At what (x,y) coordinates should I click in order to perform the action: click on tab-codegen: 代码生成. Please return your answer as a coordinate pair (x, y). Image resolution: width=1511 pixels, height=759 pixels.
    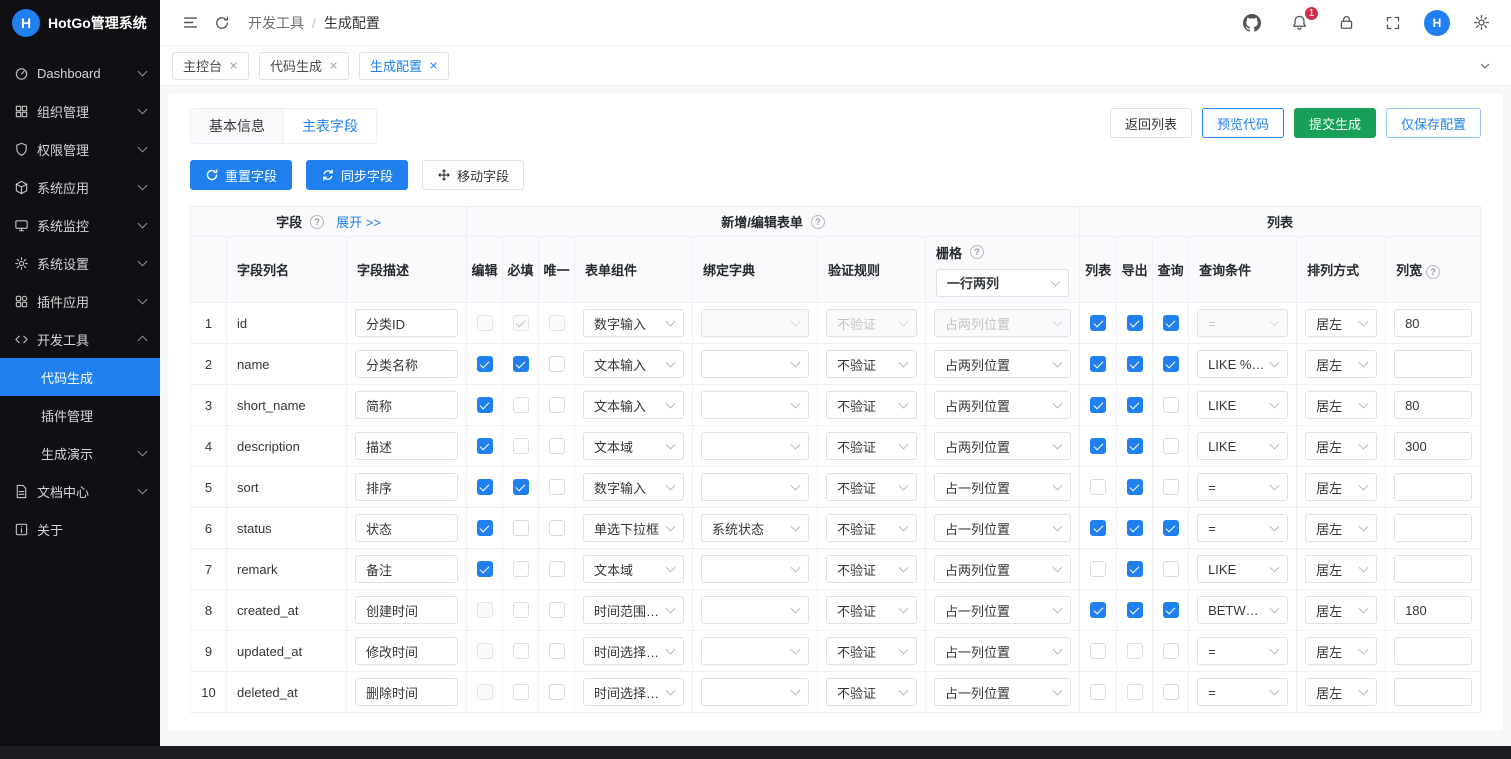
    Looking at the image, I should click on (304, 65).